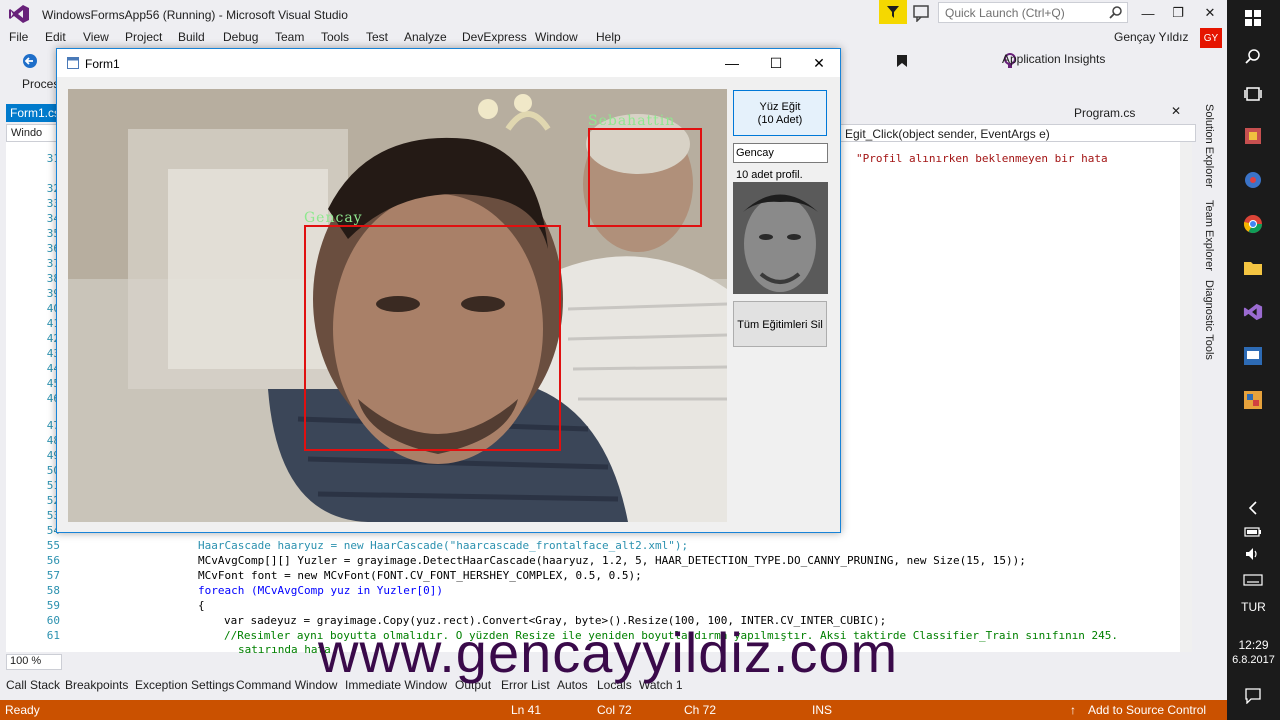 This screenshot has width=1280, height=720. I want to click on navigate-back-icon, so click(30, 61).